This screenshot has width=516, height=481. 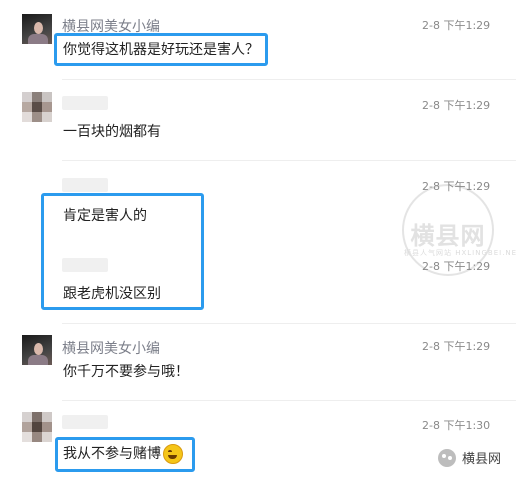 I want to click on message-text: 一百块的烟都有, so click(x=112, y=132).